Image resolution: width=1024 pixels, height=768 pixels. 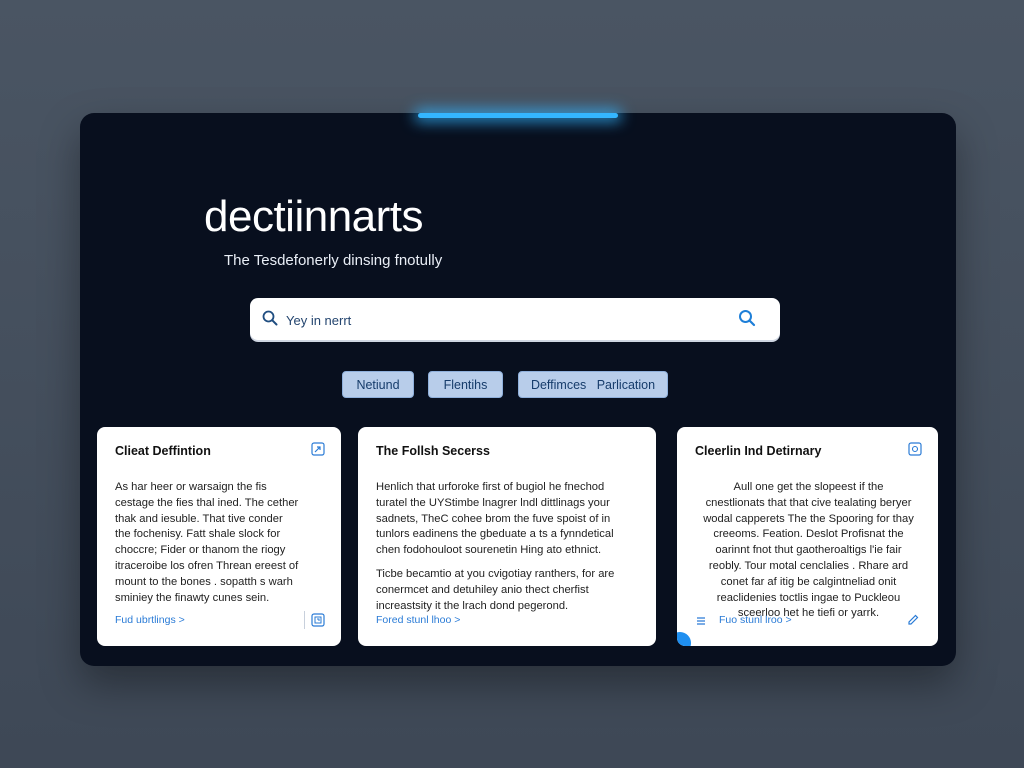 What do you see at coordinates (191, 487) in the screenshot?
I see `card-line: As har heer or warsaign the fis` at bounding box center [191, 487].